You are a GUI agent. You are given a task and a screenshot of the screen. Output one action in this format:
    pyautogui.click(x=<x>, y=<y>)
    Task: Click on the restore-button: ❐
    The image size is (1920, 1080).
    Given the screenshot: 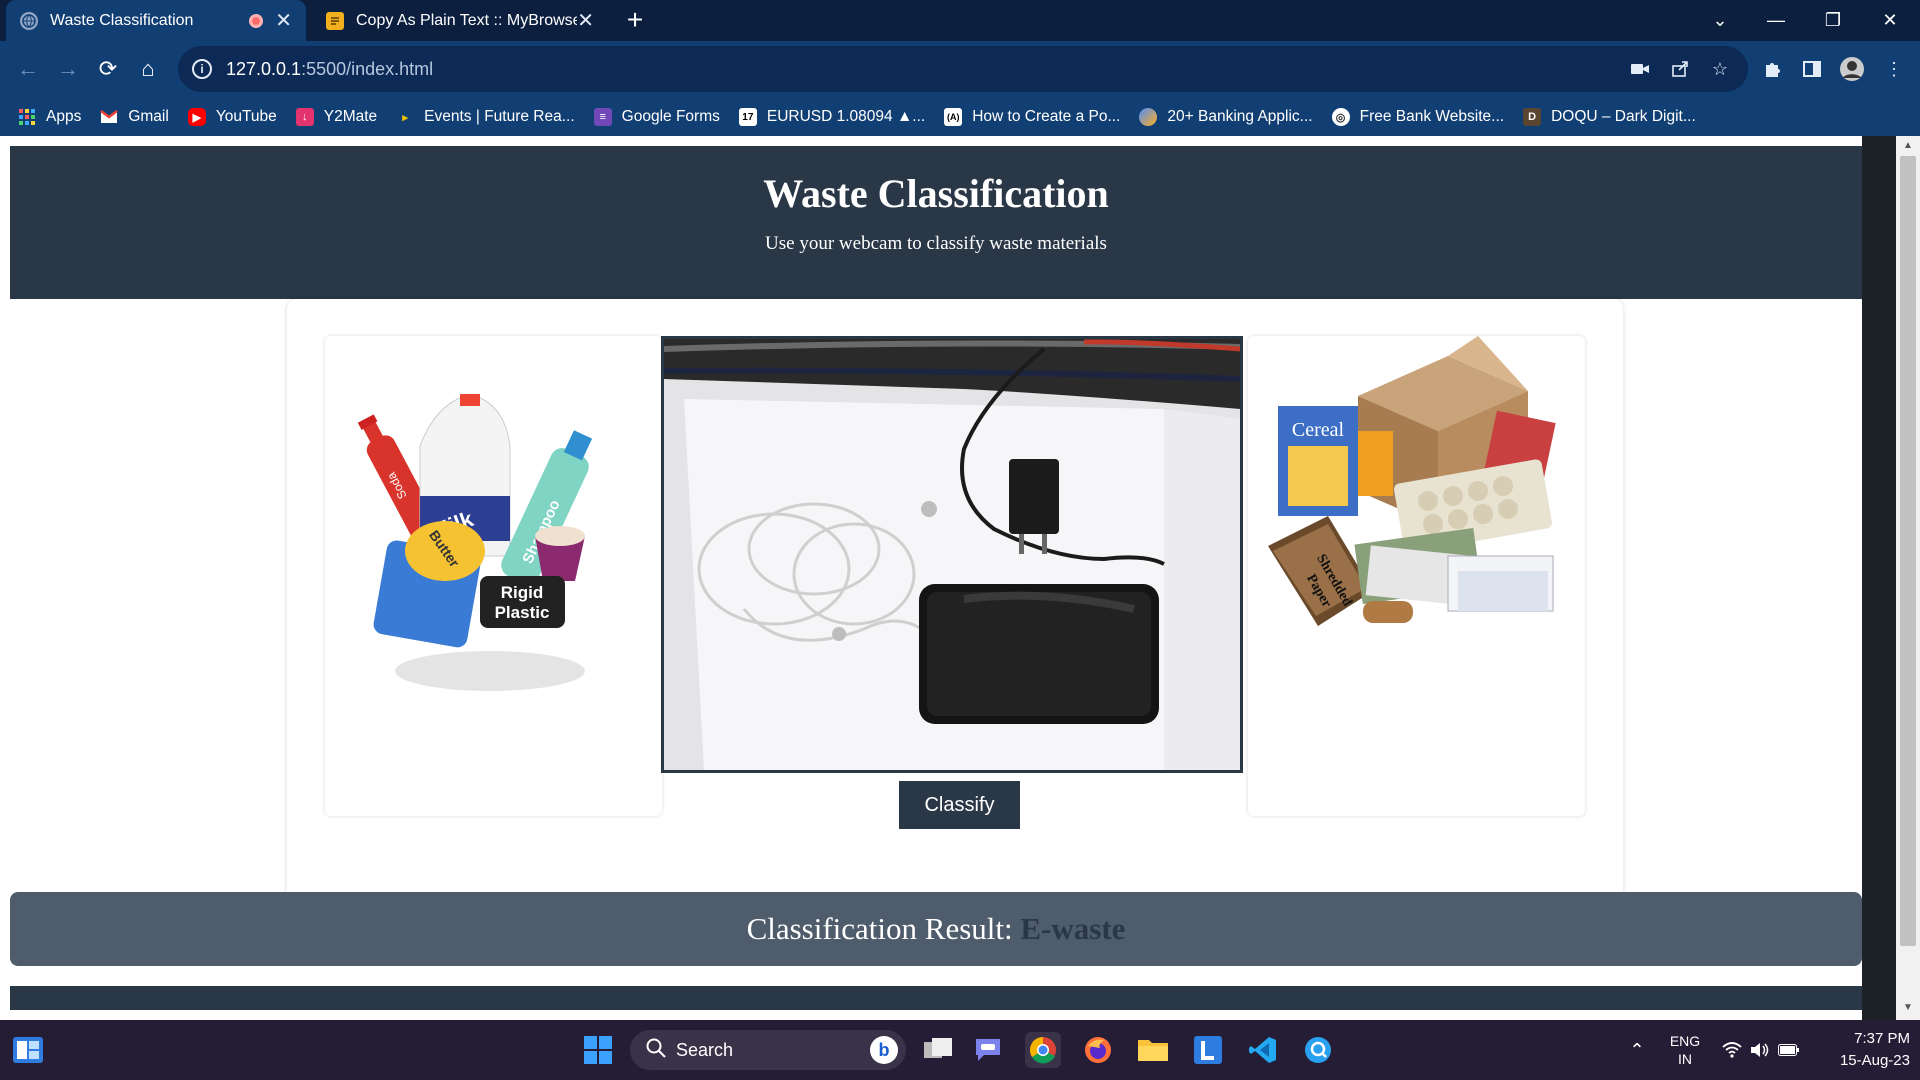 What is the action you would take?
    pyautogui.click(x=1833, y=20)
    